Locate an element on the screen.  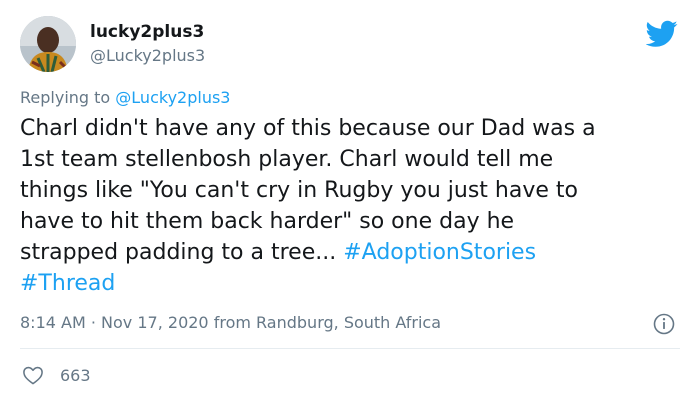
hashtag-link: #AdoptionStories is located at coordinates (439, 252).